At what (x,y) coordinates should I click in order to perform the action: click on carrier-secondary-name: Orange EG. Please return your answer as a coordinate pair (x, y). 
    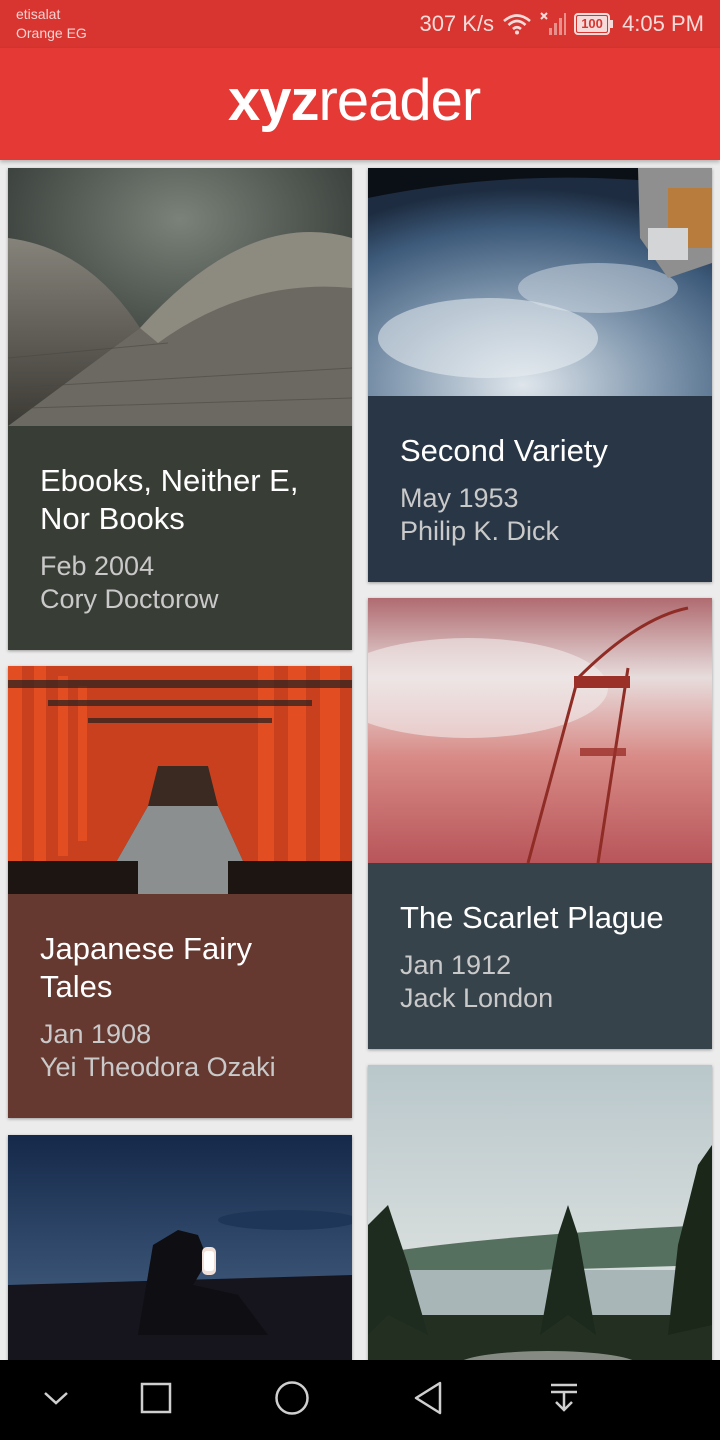
    Looking at the image, I should click on (51, 33).